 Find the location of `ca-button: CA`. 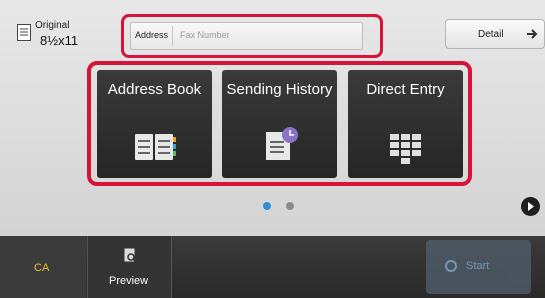

ca-button: CA is located at coordinates (43, 267).